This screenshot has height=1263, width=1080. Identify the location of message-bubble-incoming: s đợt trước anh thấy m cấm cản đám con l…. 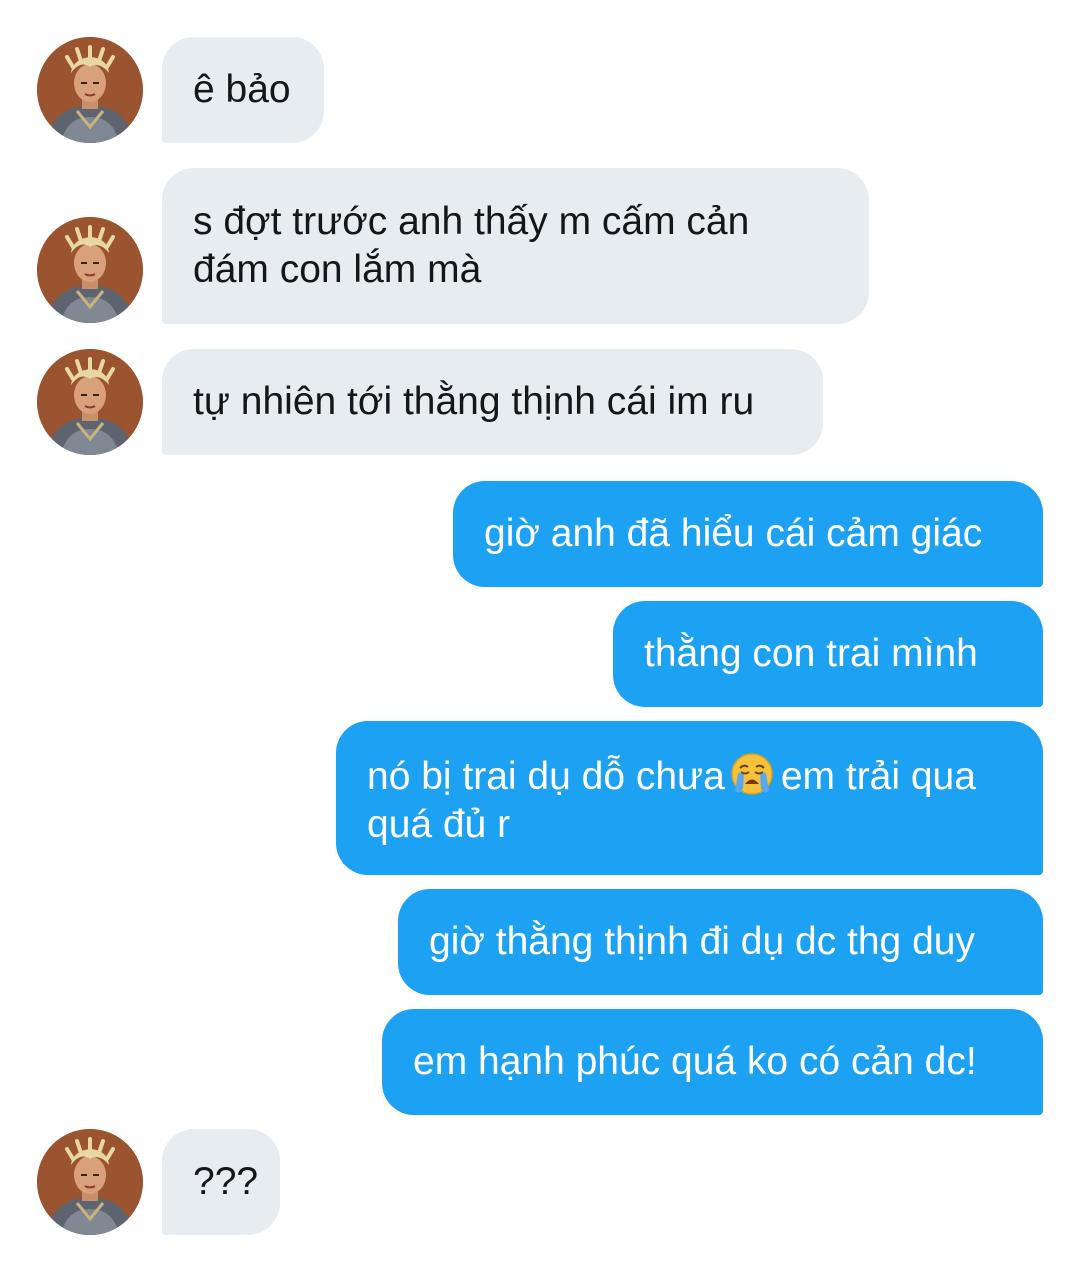
(515, 246).